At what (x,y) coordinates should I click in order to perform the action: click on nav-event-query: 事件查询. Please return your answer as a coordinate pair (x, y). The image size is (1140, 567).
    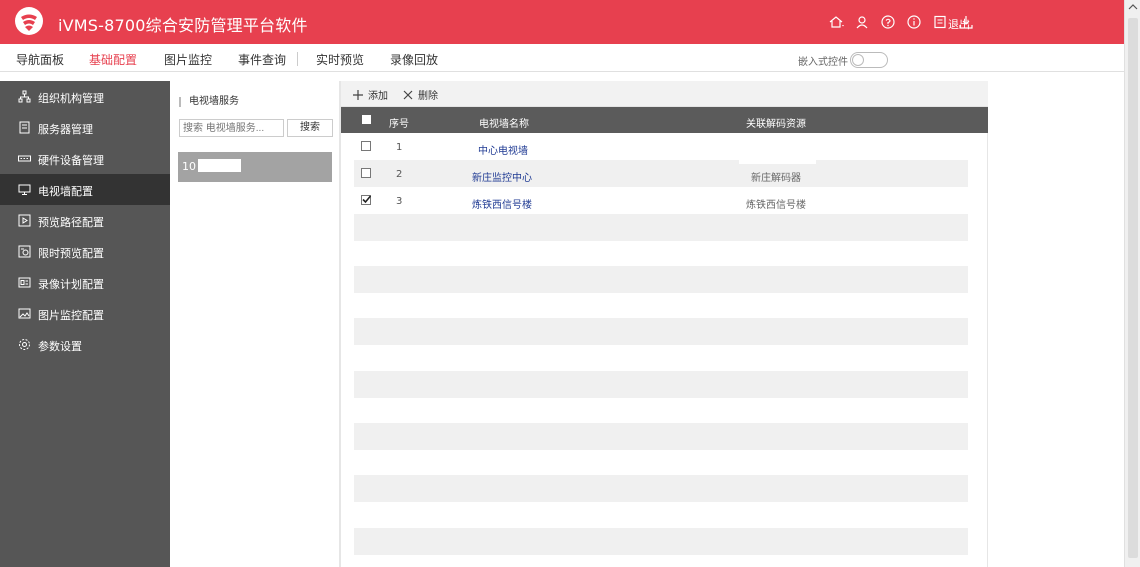
    Looking at the image, I should click on (262, 59).